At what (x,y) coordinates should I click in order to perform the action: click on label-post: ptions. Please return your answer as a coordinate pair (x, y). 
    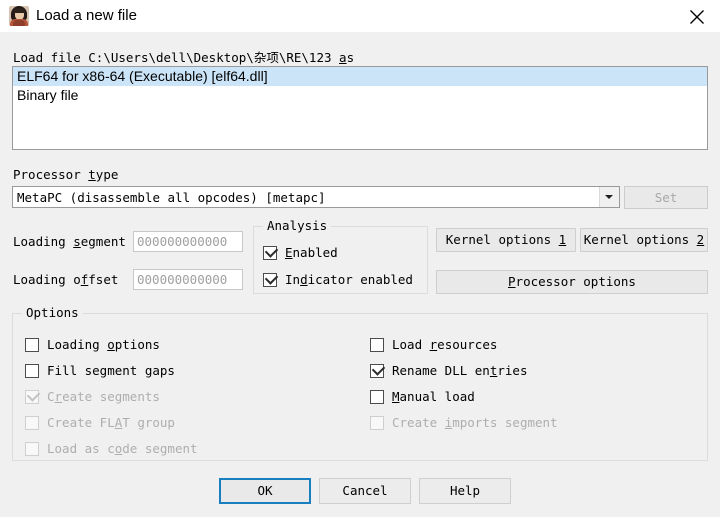
    Looking at the image, I should click on (137, 344).